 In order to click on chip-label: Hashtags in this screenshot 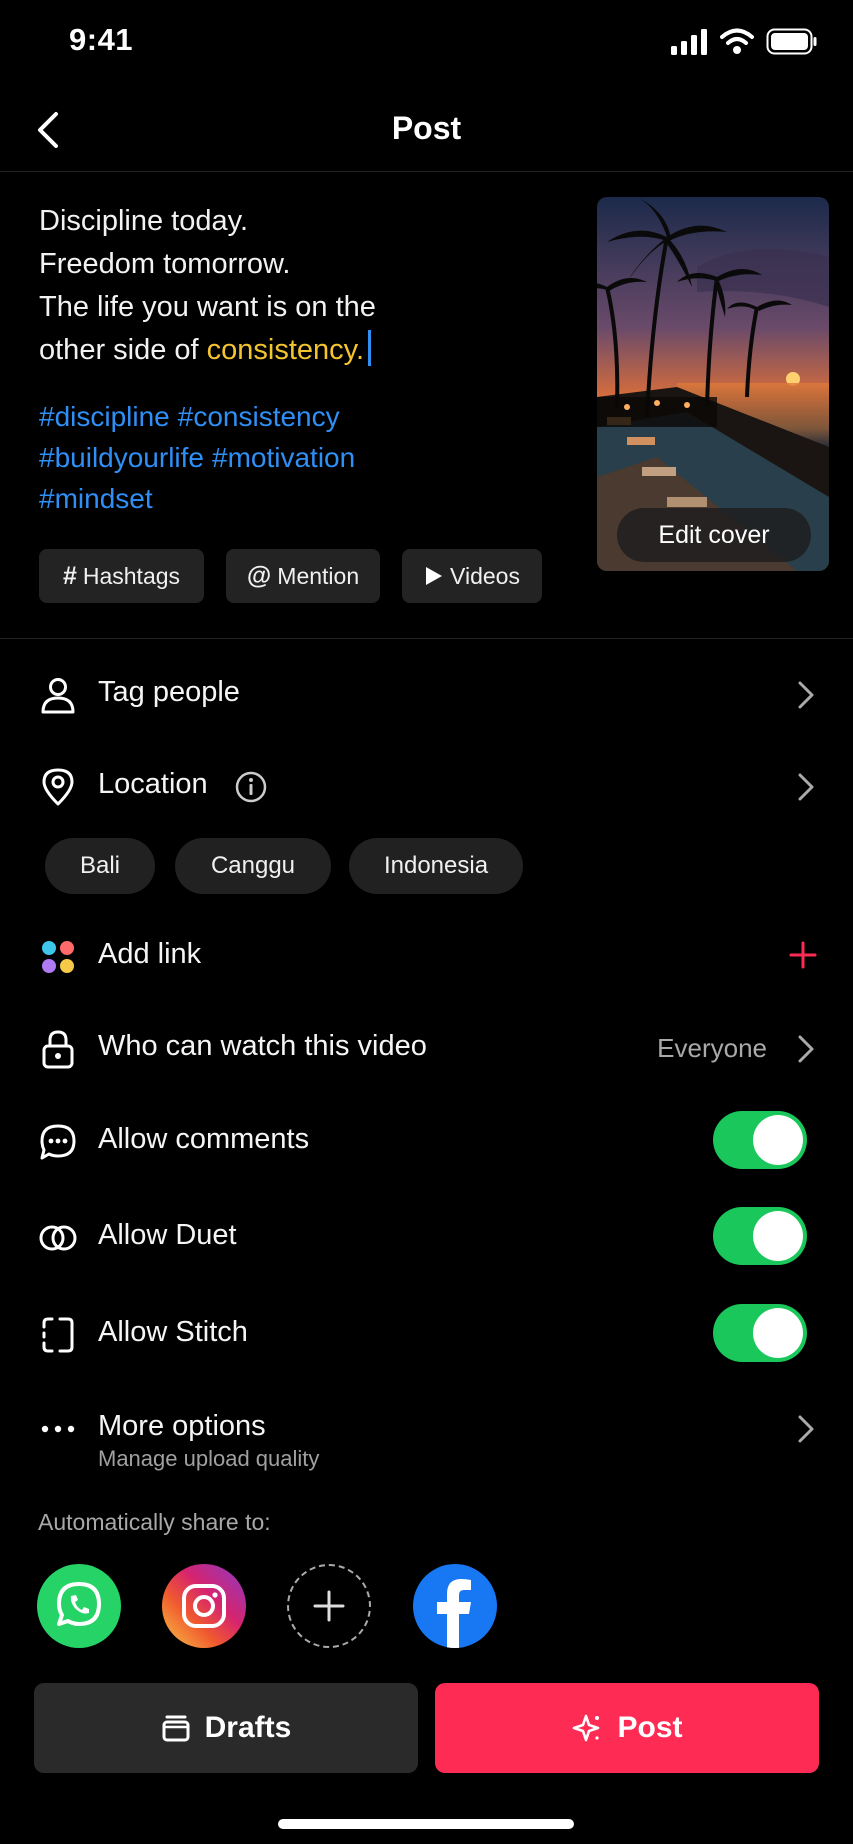, I will do `click(131, 575)`.